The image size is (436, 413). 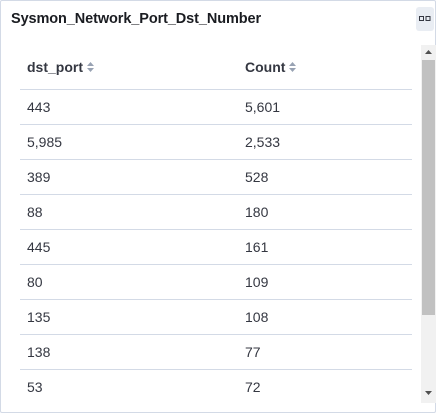 I want to click on column-header-dst-port: dst_port, so click(x=129, y=67).